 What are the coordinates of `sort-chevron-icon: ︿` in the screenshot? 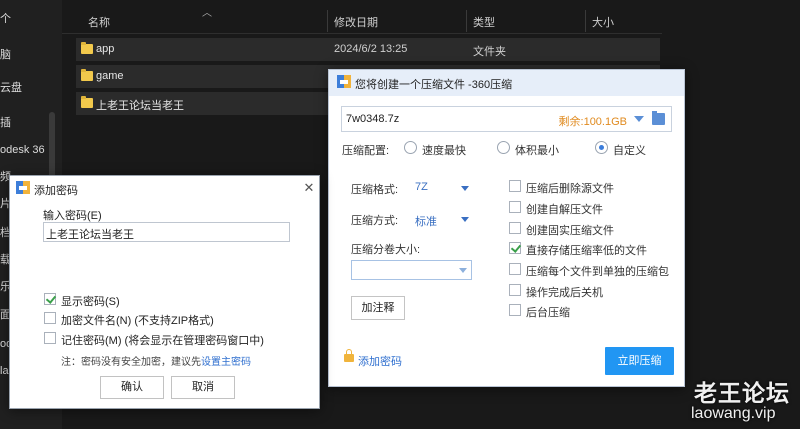 It's located at (207, 11).